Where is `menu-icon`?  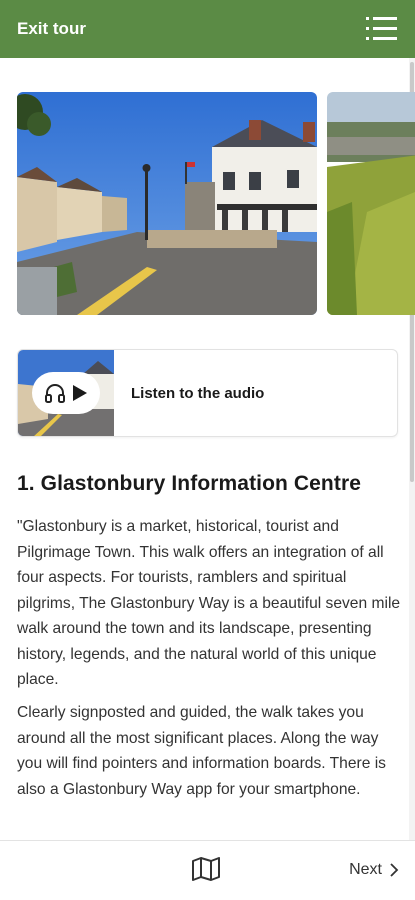
menu-icon is located at coordinates (382, 29).